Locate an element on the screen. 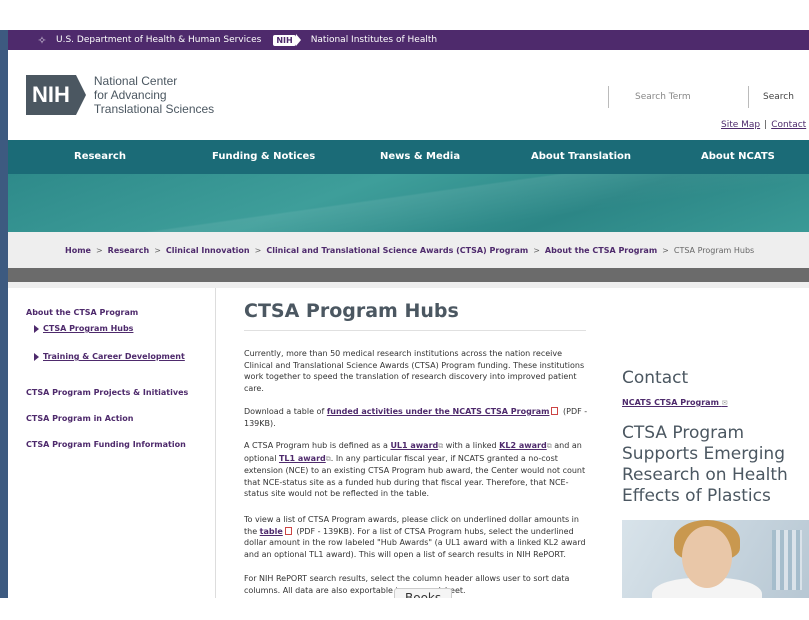 This screenshot has height=620, width=809. section-divider is located at coordinates (408, 275).